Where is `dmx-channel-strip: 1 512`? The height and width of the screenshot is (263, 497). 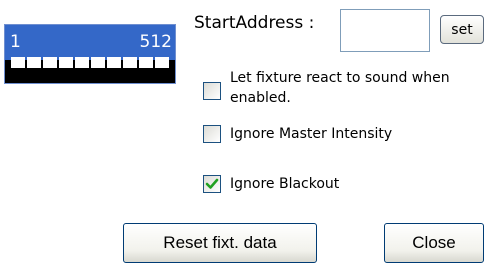 dmx-channel-strip: 1 512 is located at coordinates (90, 54).